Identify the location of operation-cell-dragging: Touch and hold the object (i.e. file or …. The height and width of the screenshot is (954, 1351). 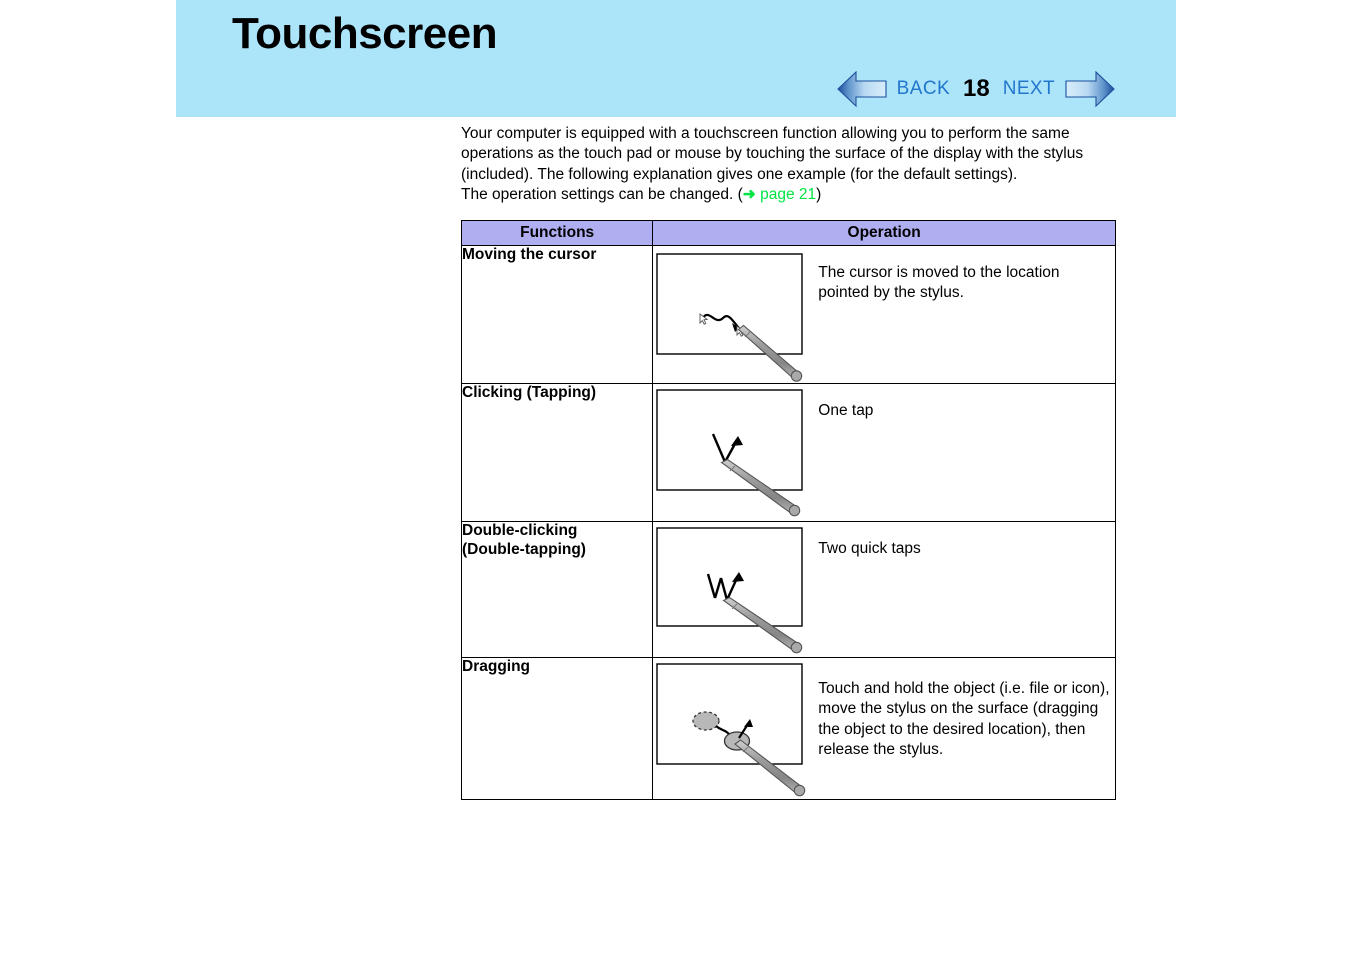
(884, 728).